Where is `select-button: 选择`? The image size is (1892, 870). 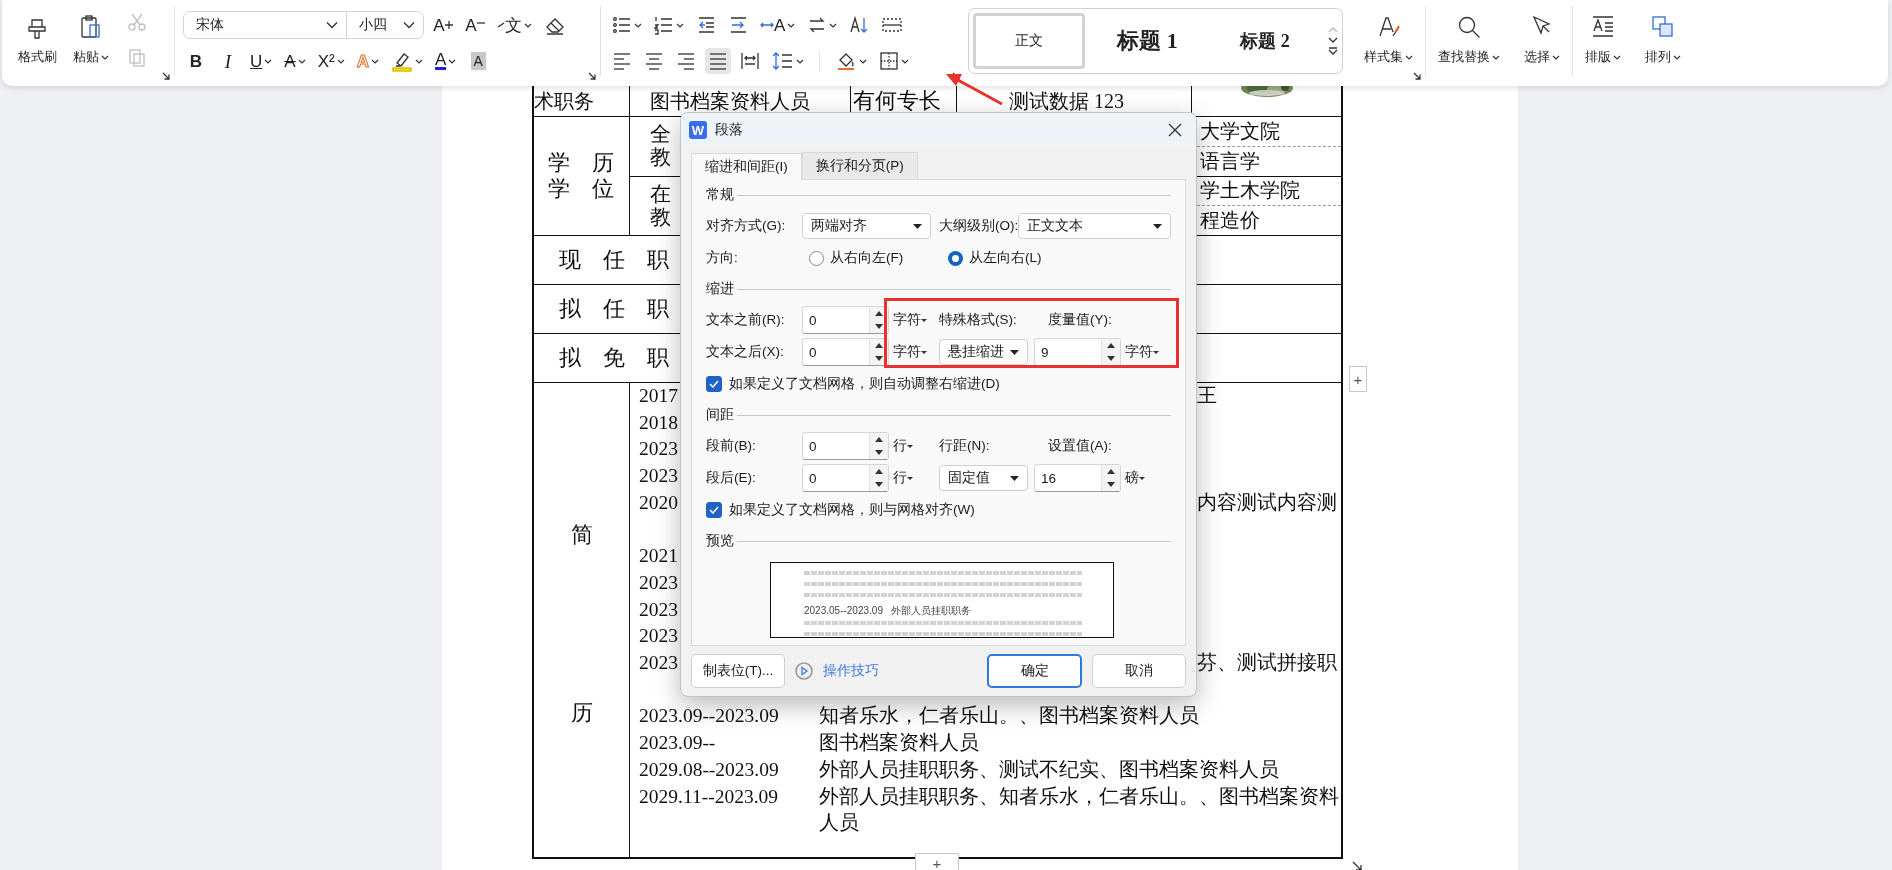
select-button: 选择 is located at coordinates (1542, 40).